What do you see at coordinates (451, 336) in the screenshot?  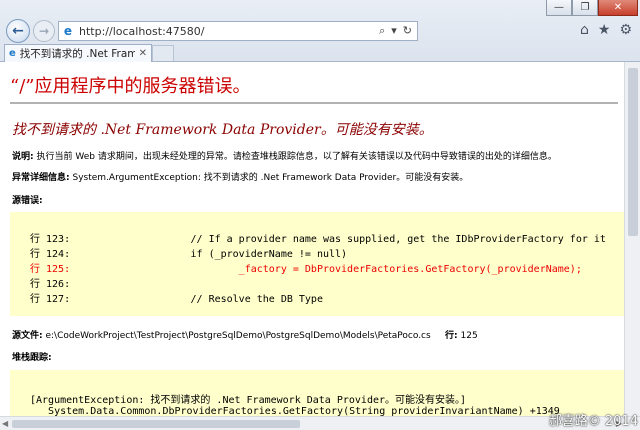 I see `line-label: 行:` at bounding box center [451, 336].